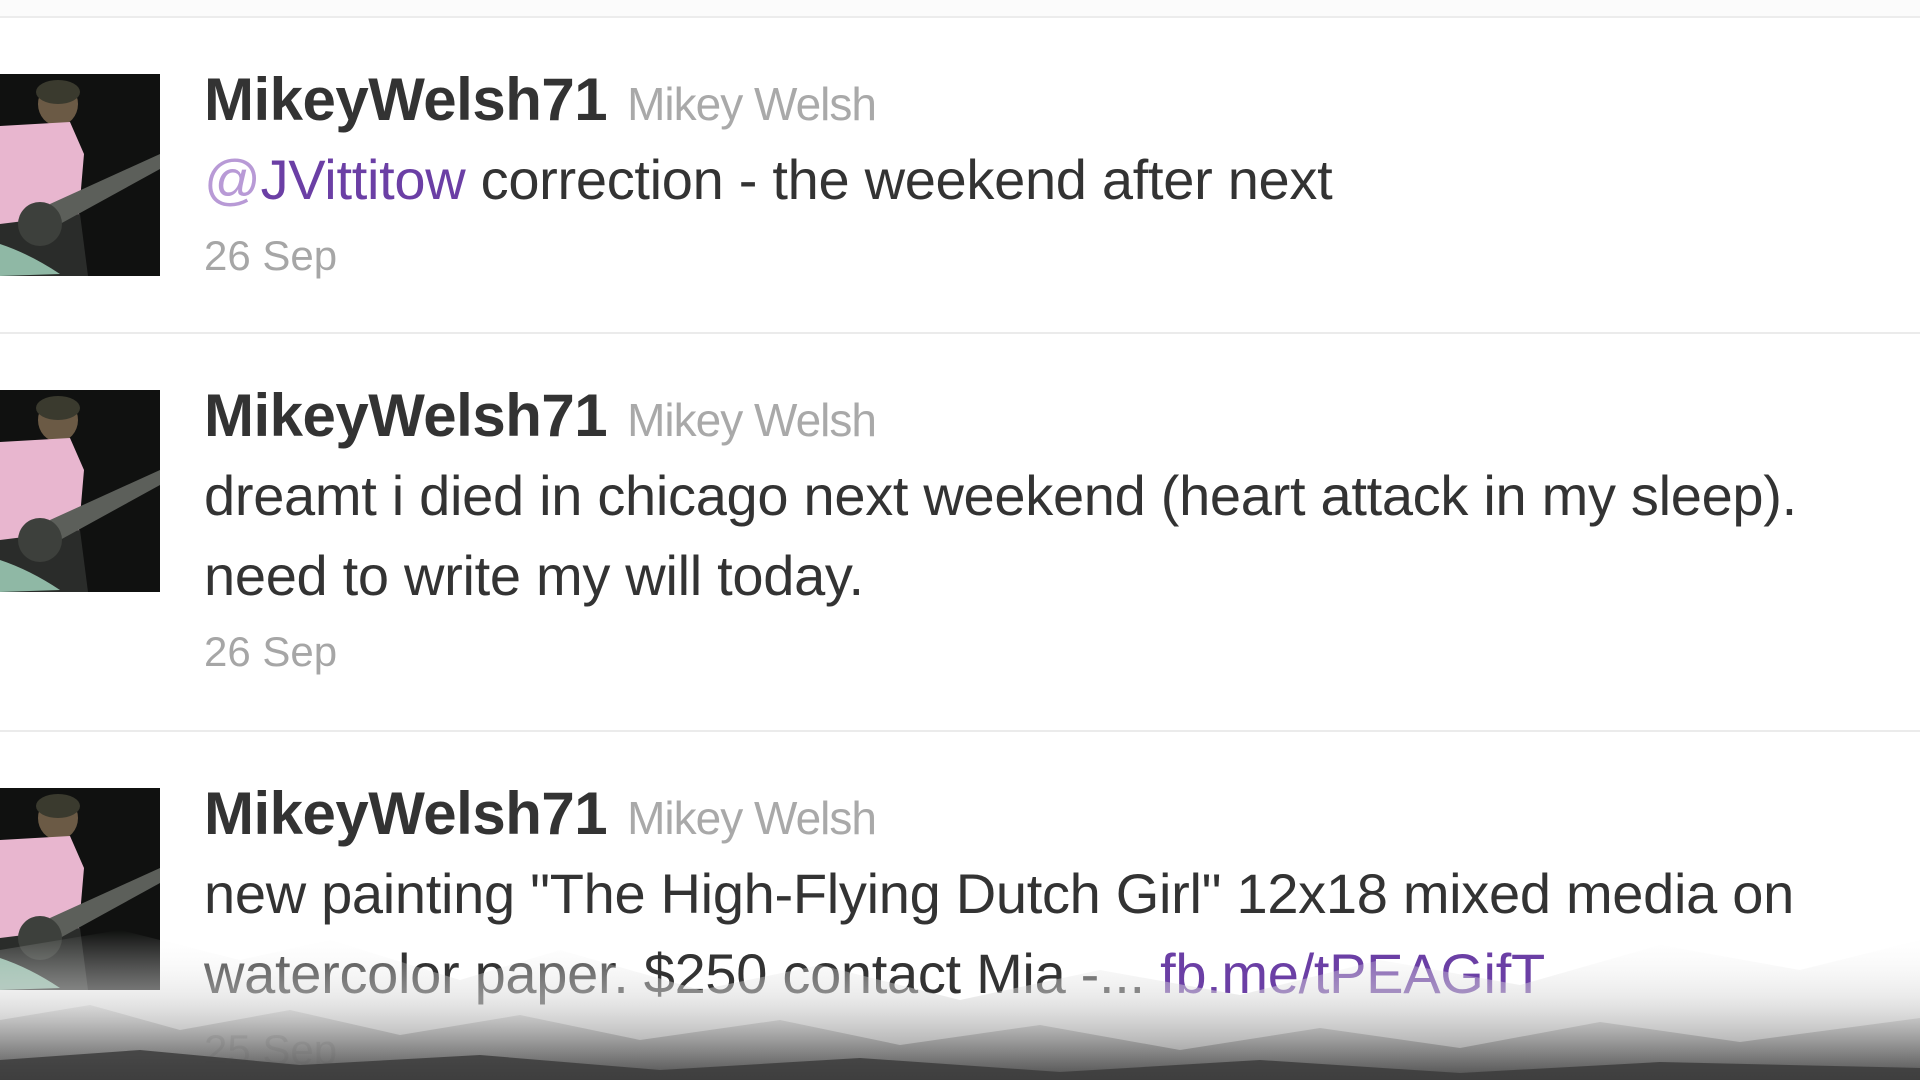  Describe the element at coordinates (1062, 1050) in the screenshot. I see `tweet-timestamp: 25 Sep` at that location.